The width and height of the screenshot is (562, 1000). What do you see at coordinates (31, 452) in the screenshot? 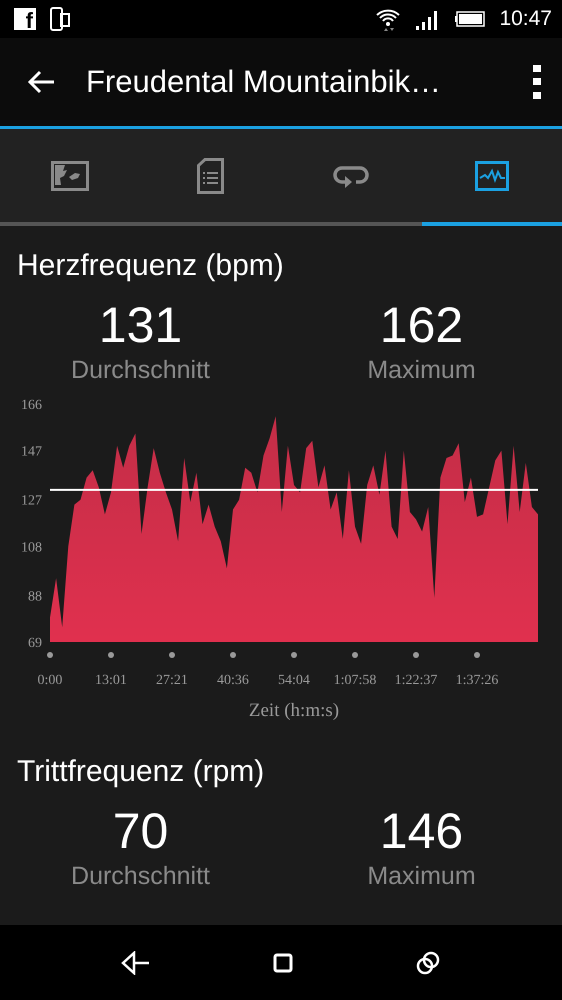
I see `y-tick-label: 147` at bounding box center [31, 452].